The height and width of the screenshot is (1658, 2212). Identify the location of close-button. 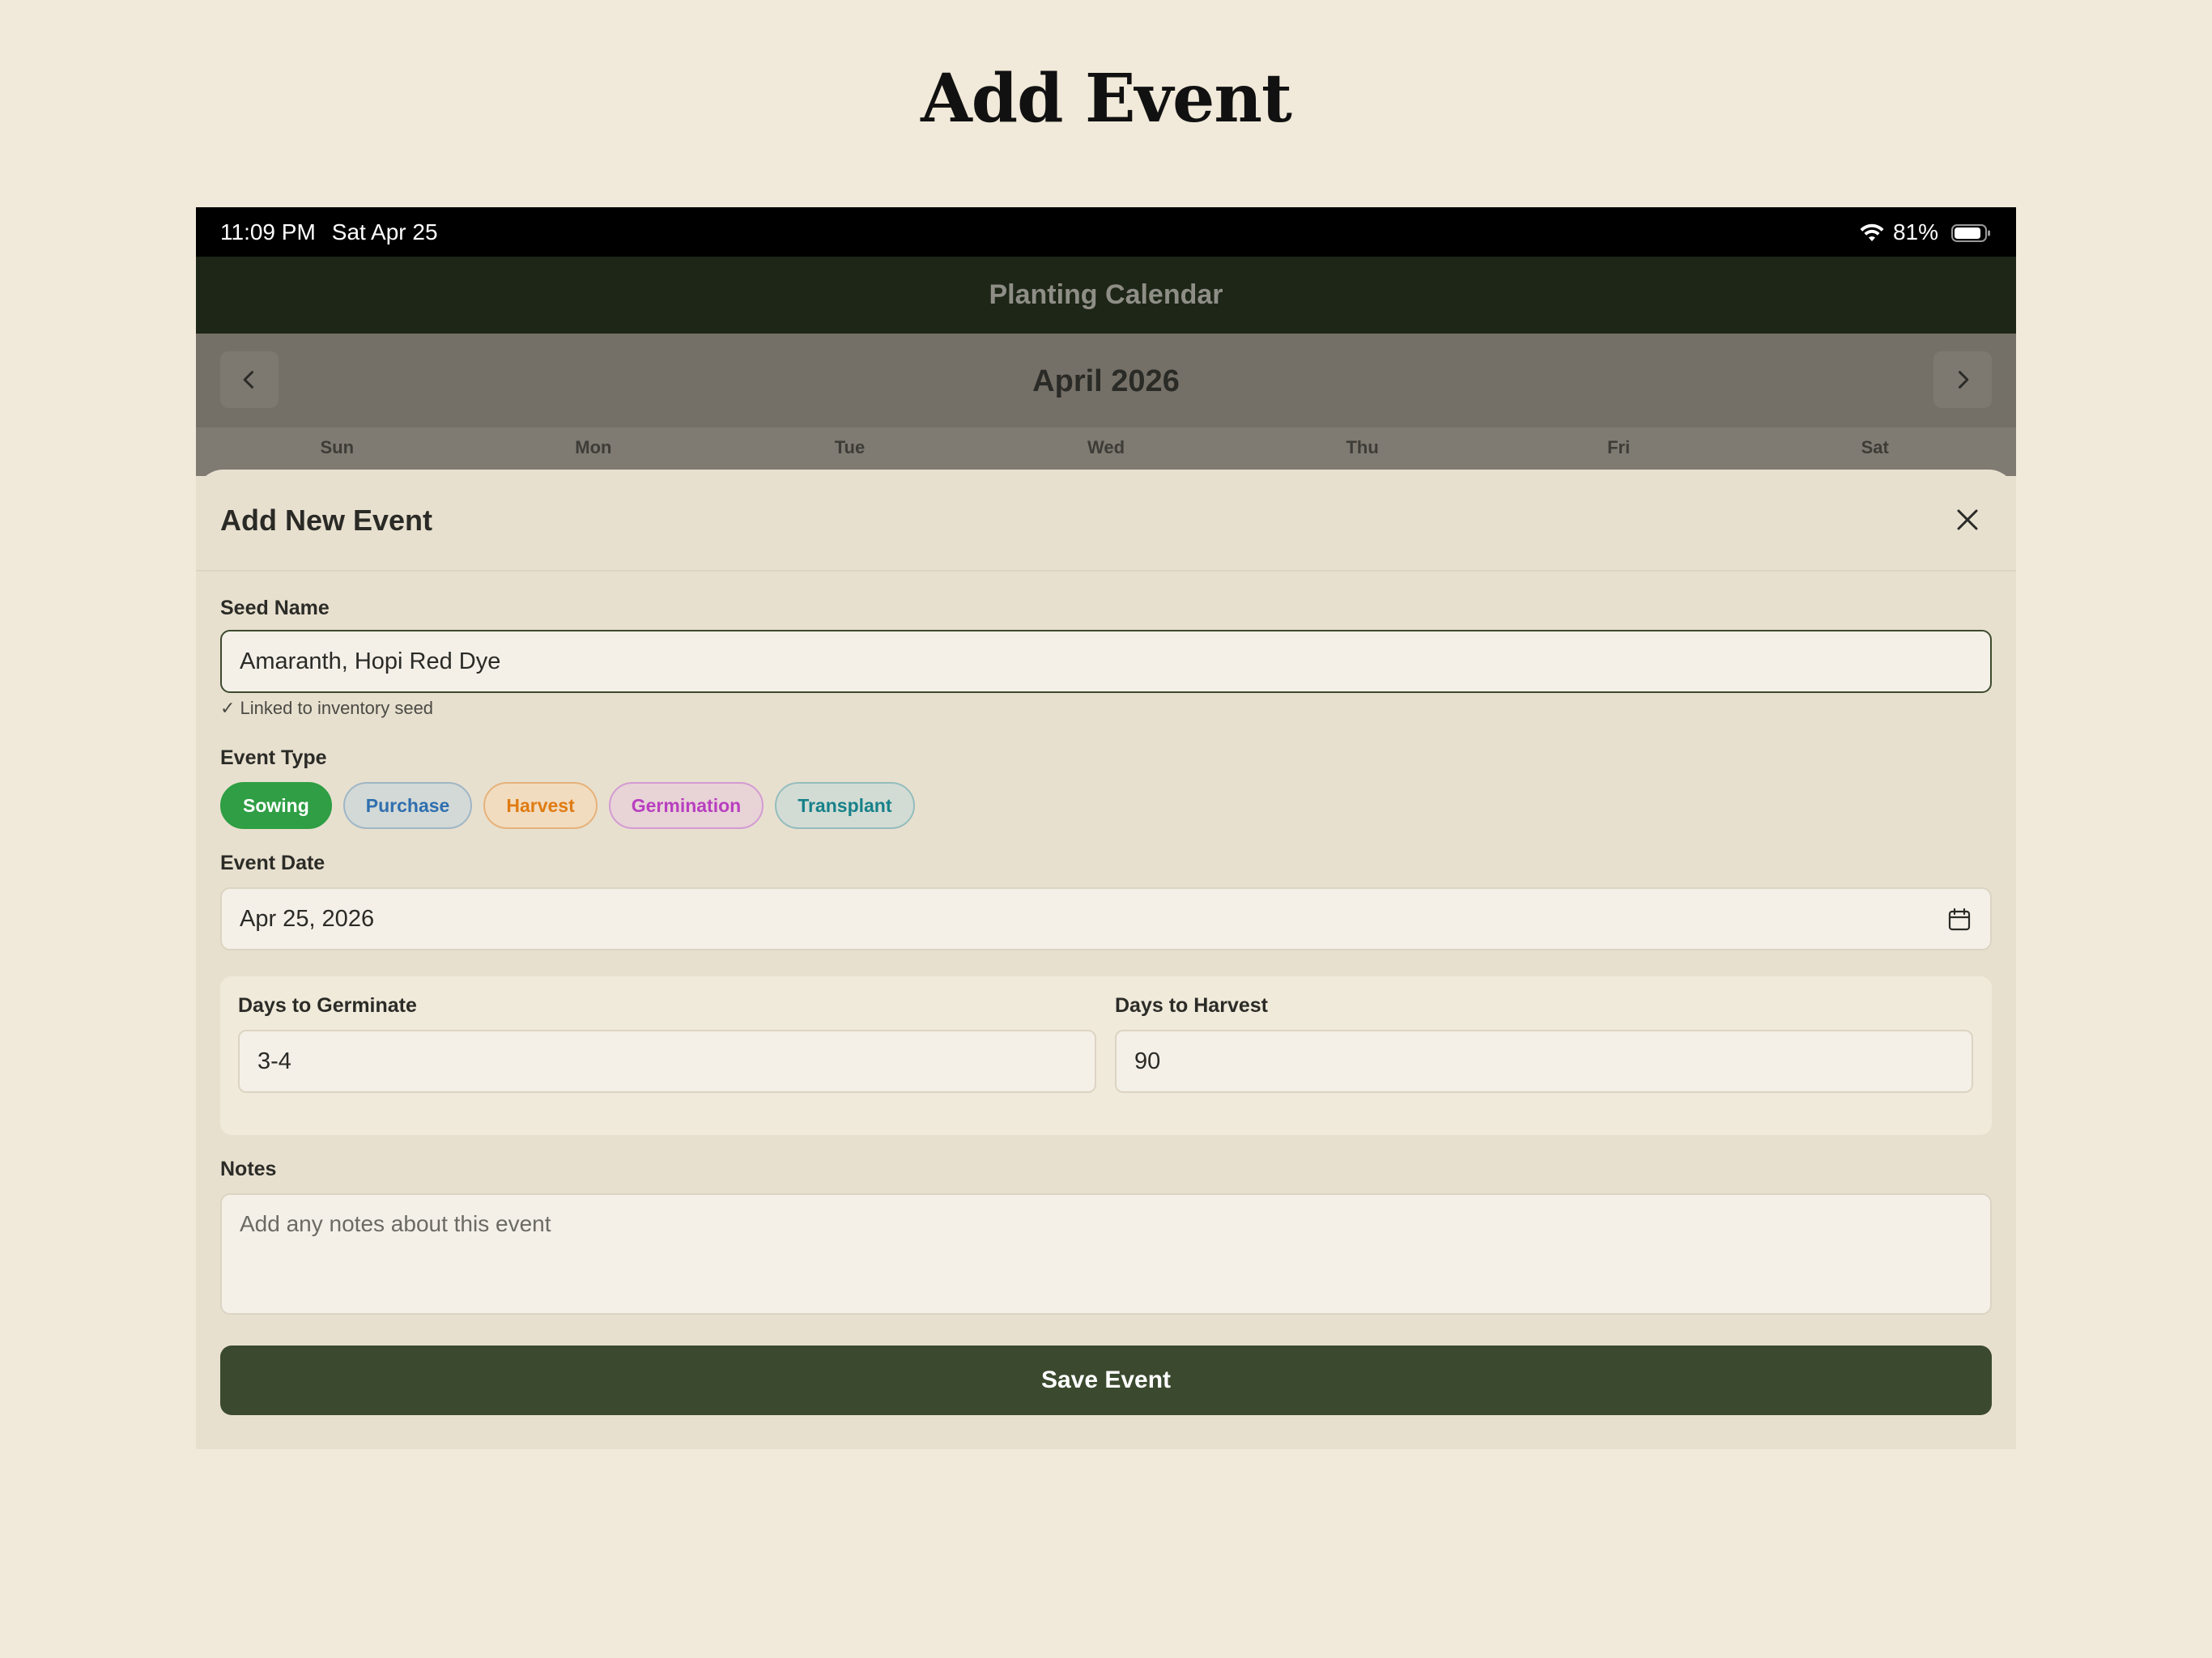
(1967, 520).